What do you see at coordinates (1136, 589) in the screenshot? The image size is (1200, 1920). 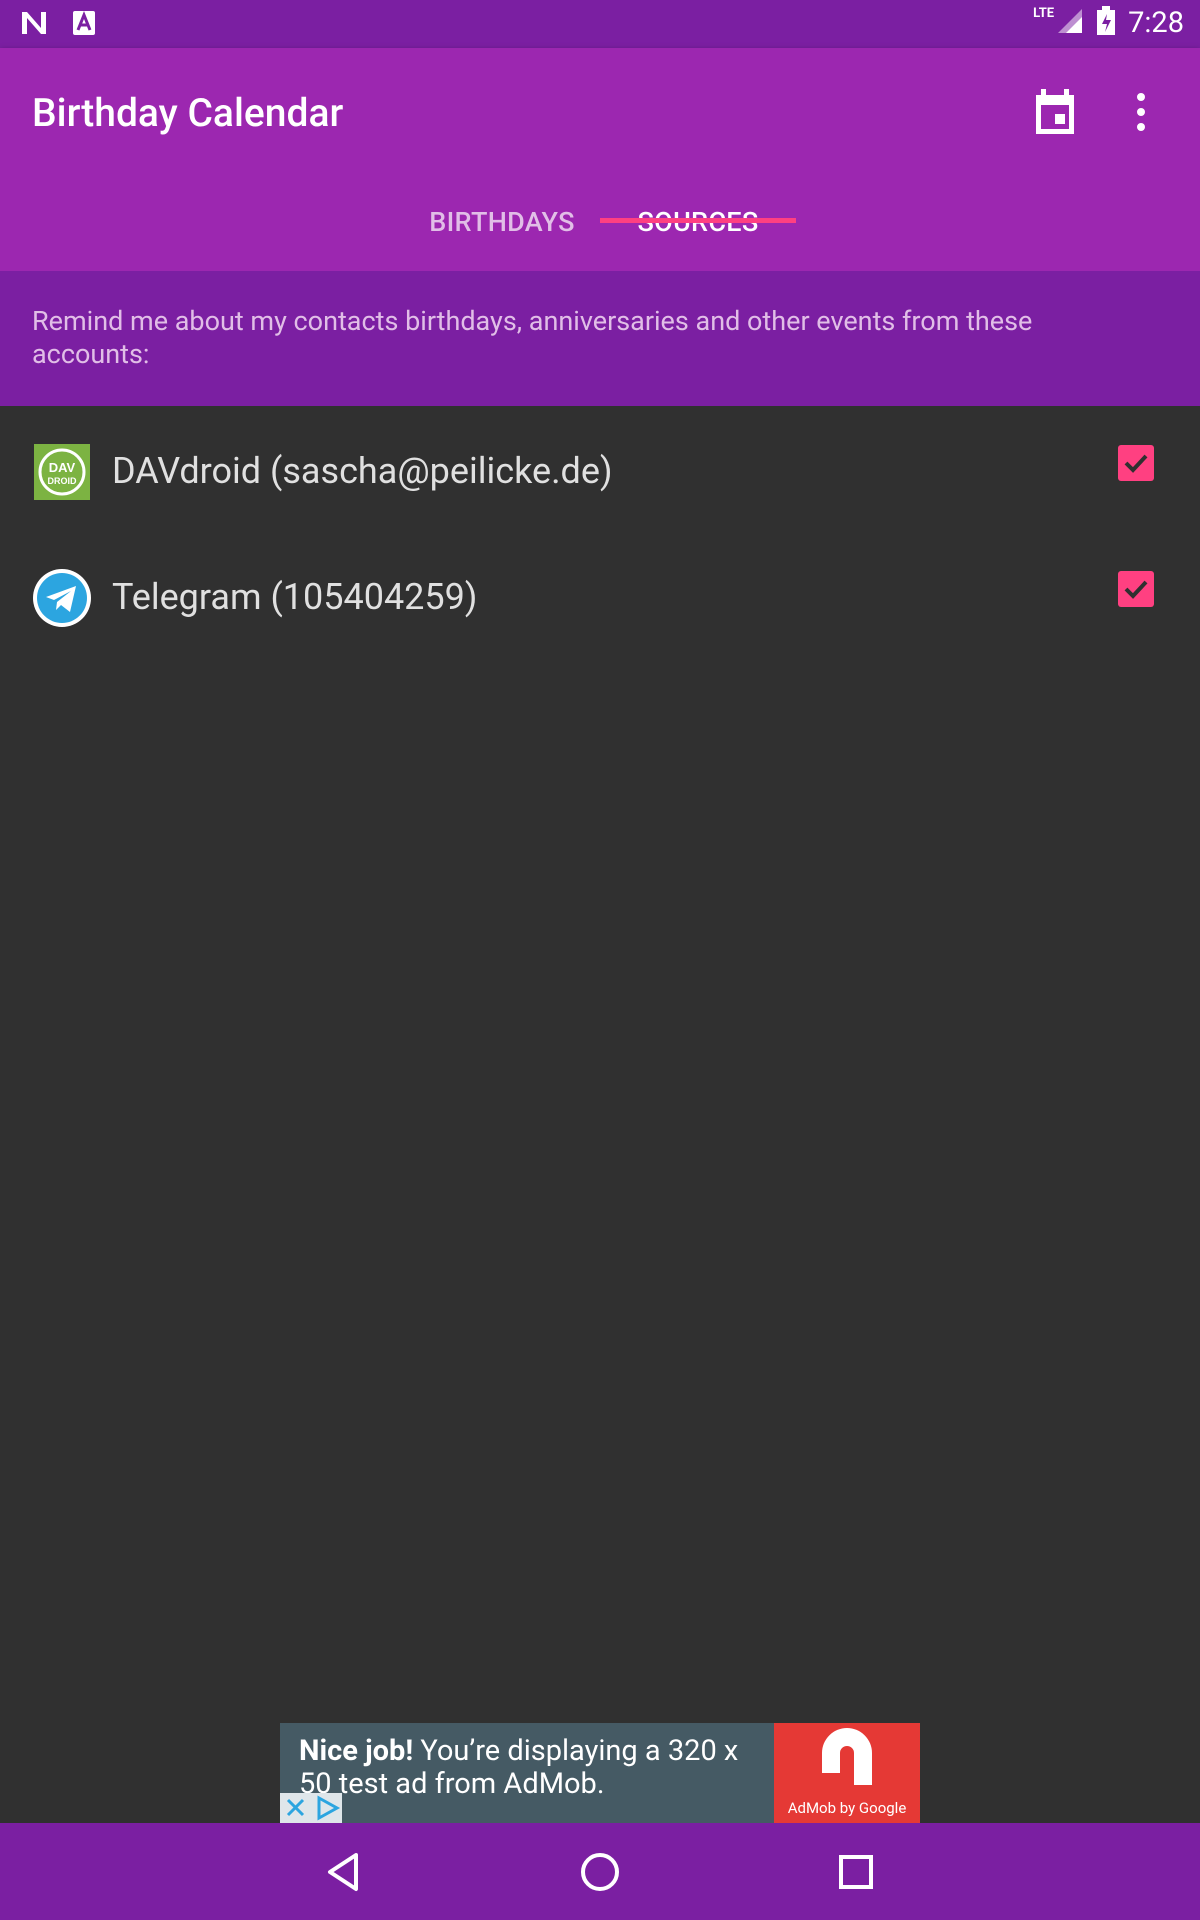 I see `source-checkbox-telegram` at bounding box center [1136, 589].